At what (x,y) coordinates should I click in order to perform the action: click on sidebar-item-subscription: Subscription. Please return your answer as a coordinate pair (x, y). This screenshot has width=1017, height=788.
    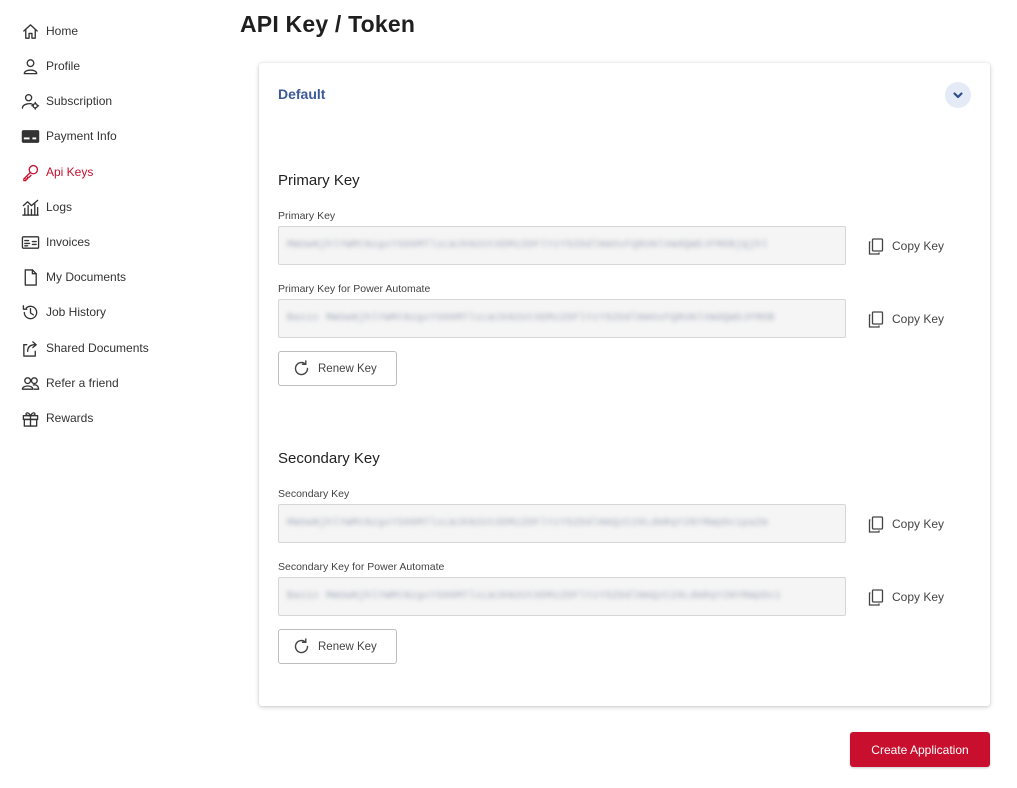
    Looking at the image, I should click on (66, 101).